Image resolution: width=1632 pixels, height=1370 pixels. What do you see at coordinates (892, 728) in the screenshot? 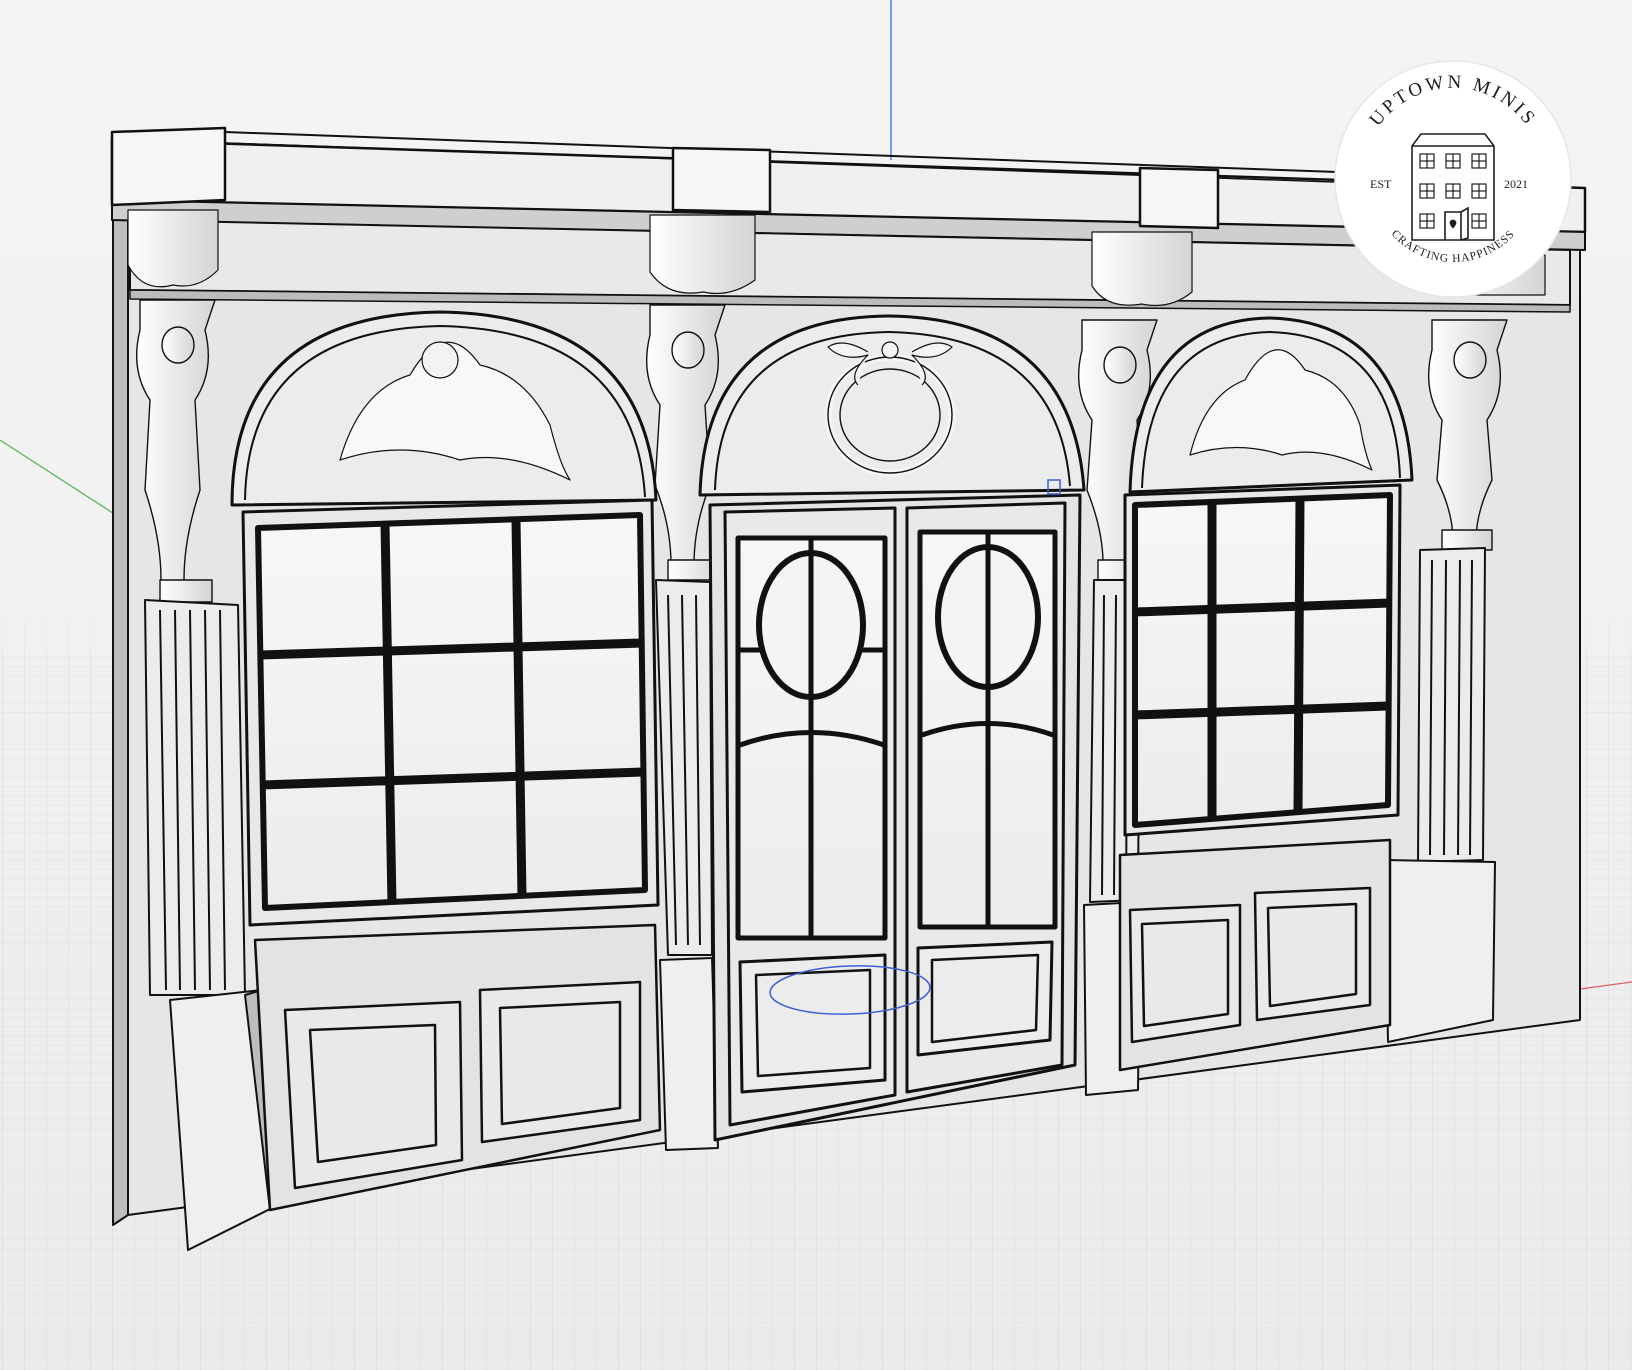
I see `central-arched-doorway` at bounding box center [892, 728].